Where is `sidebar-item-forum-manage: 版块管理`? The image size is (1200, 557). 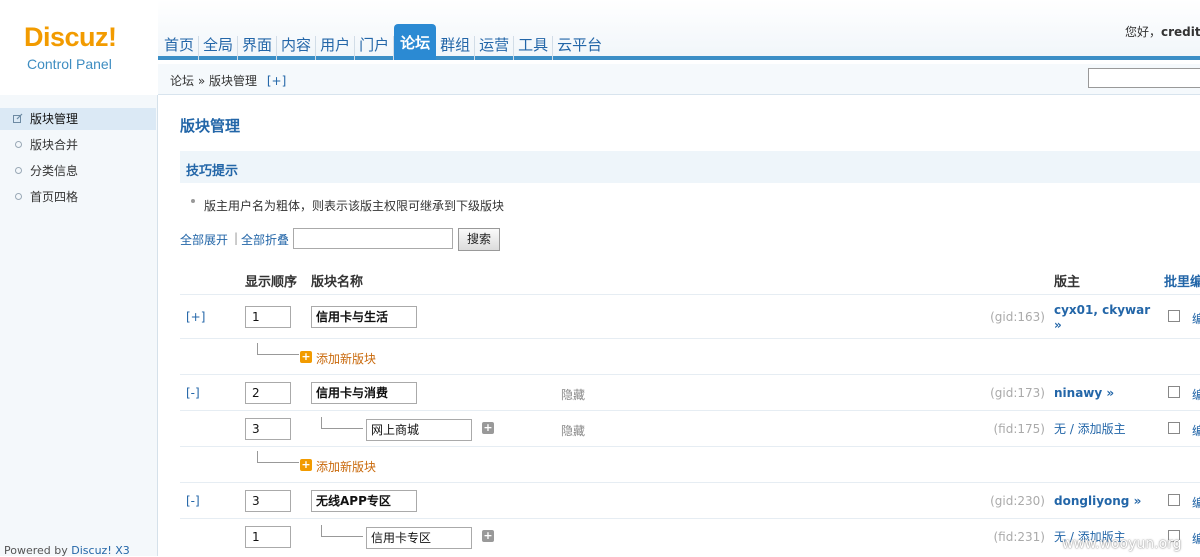 sidebar-item-forum-manage: 版块管理 is located at coordinates (78, 119).